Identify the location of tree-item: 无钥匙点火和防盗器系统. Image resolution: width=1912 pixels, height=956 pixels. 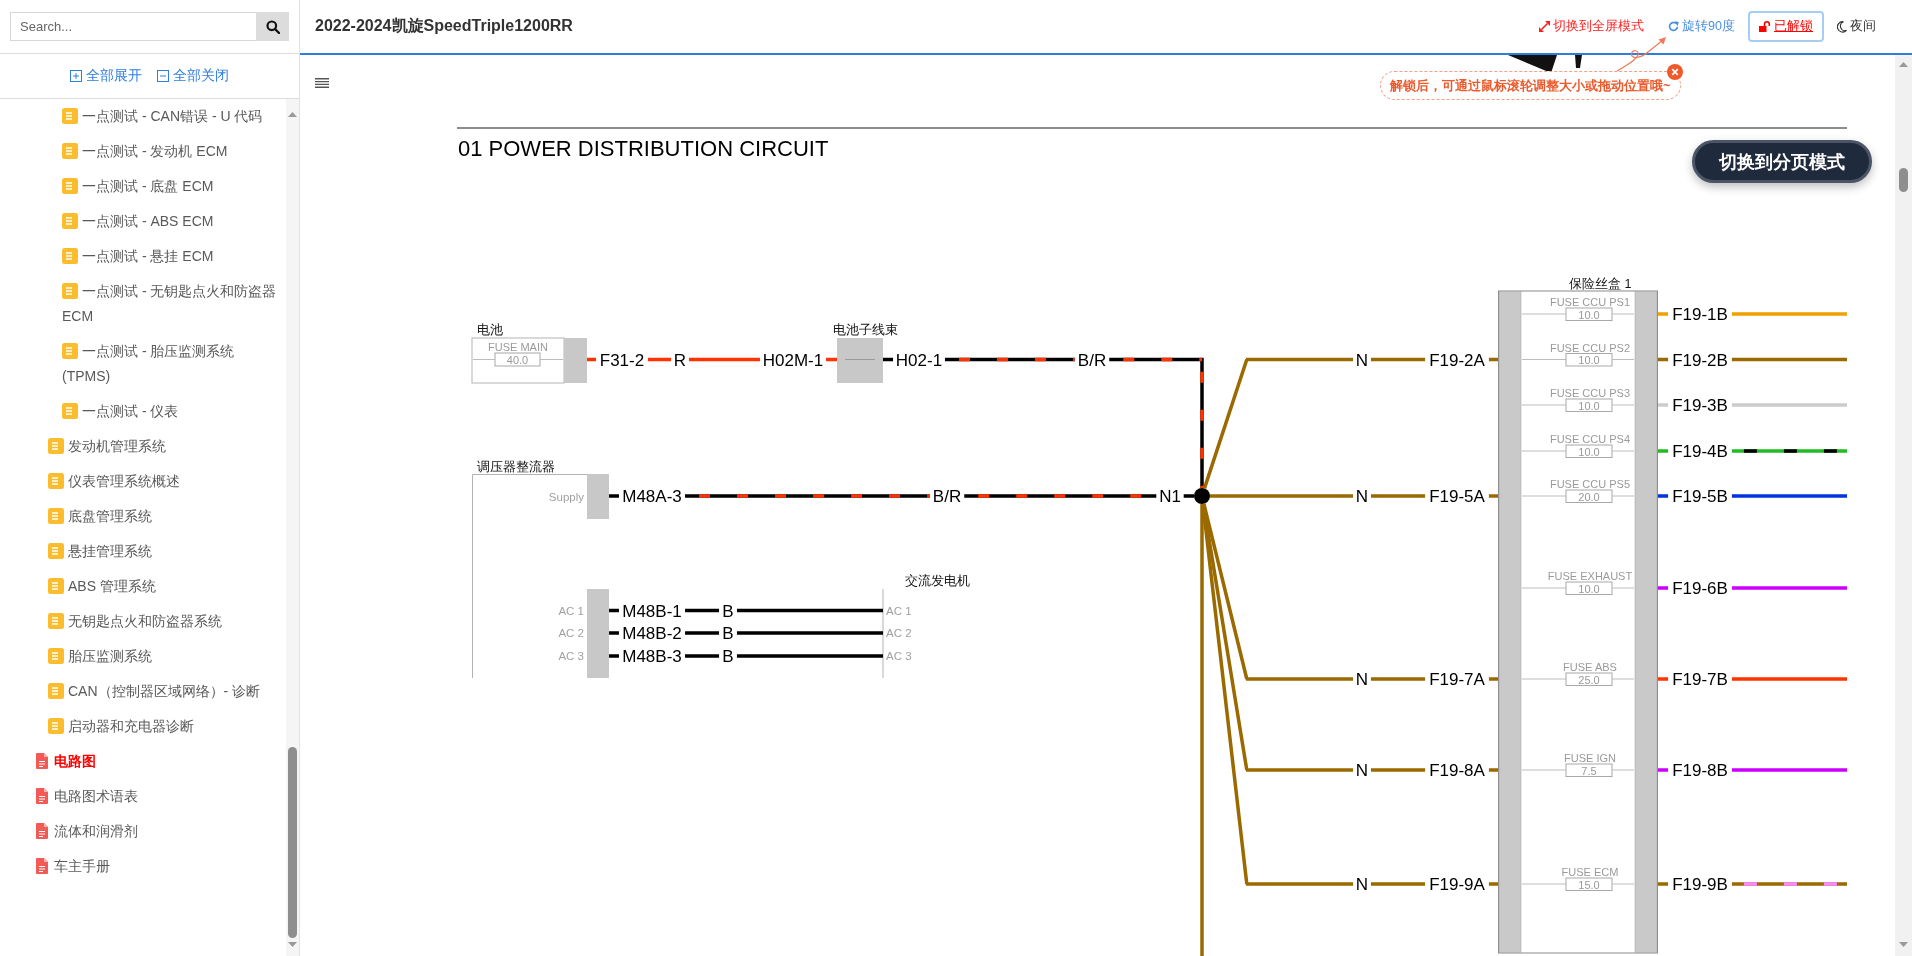
(143, 621).